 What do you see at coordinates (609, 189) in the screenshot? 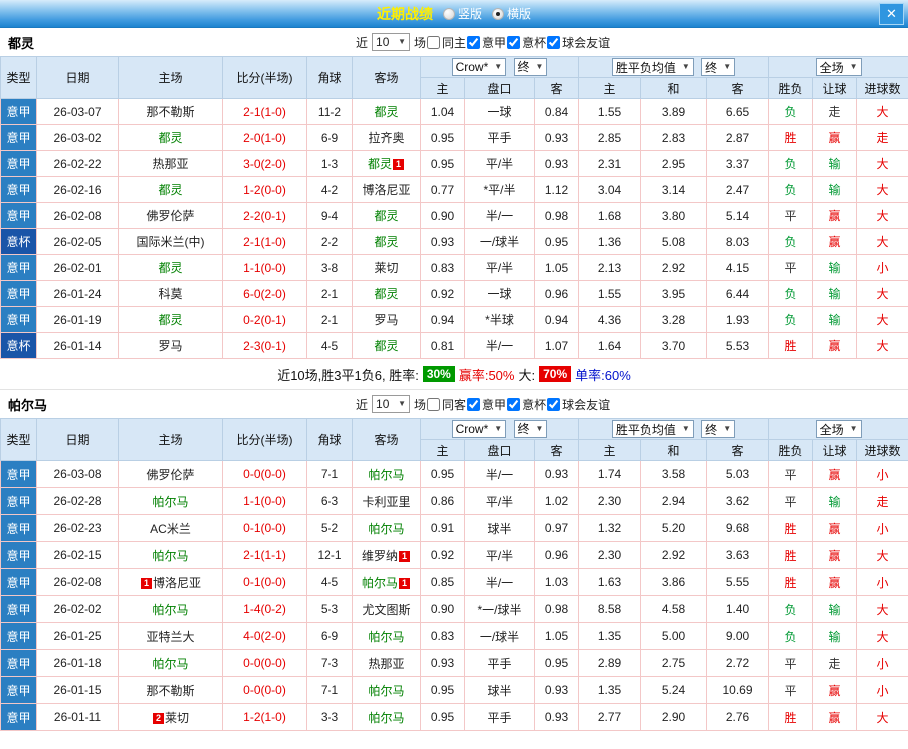
I see `eu-home-odds: 3.04` at bounding box center [609, 189].